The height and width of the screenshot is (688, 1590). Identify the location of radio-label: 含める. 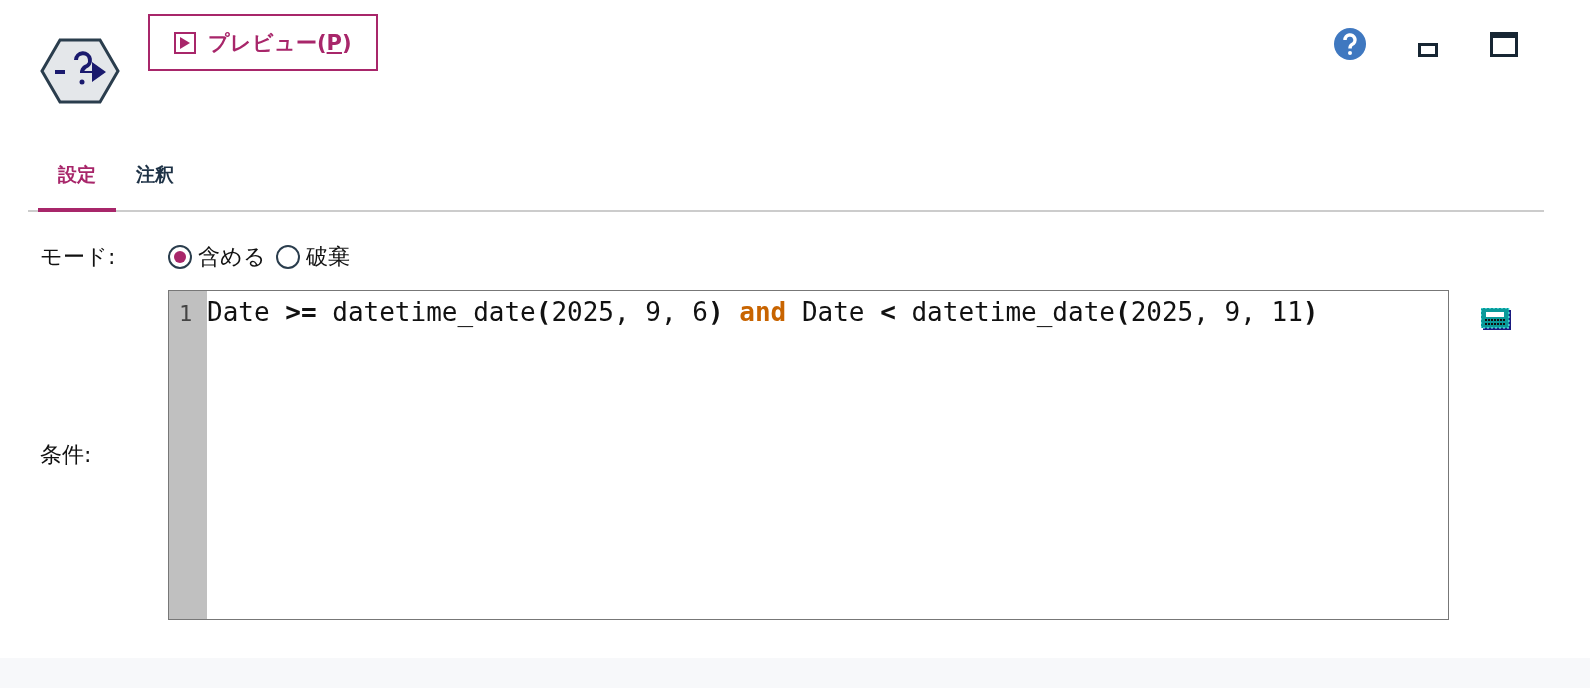
(232, 257).